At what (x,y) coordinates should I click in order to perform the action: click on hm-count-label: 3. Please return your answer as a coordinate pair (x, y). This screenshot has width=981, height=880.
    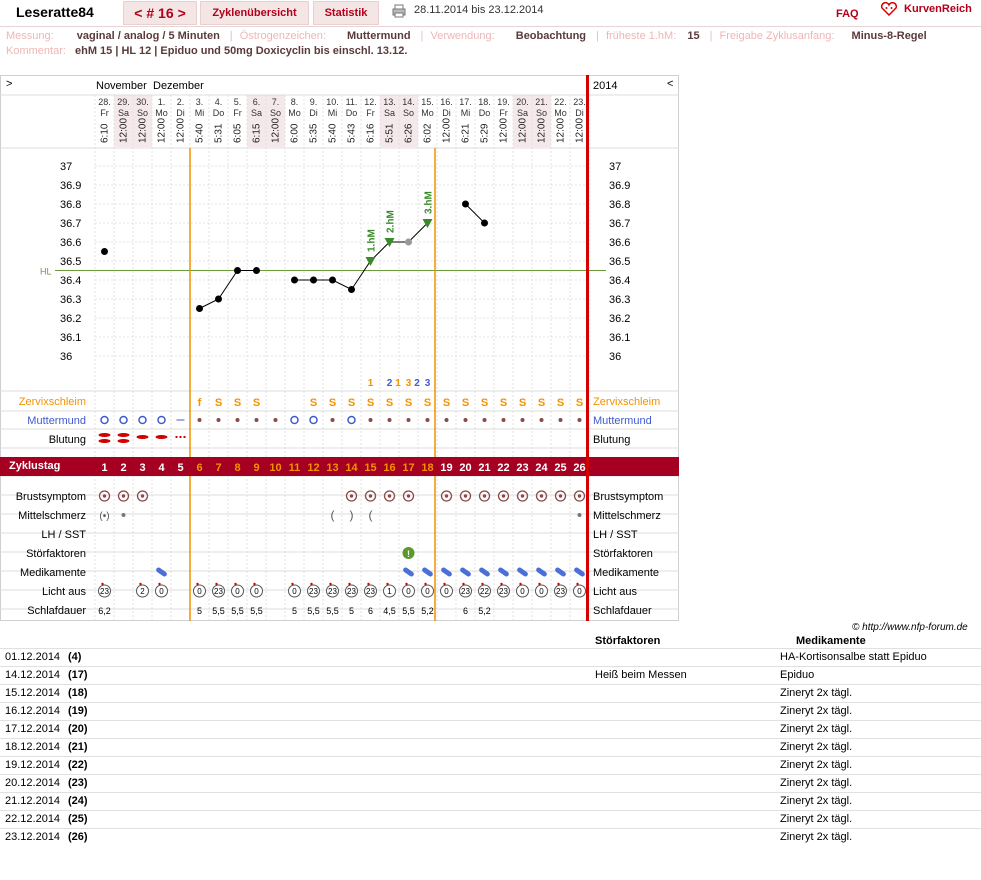
    Looking at the image, I should click on (409, 383).